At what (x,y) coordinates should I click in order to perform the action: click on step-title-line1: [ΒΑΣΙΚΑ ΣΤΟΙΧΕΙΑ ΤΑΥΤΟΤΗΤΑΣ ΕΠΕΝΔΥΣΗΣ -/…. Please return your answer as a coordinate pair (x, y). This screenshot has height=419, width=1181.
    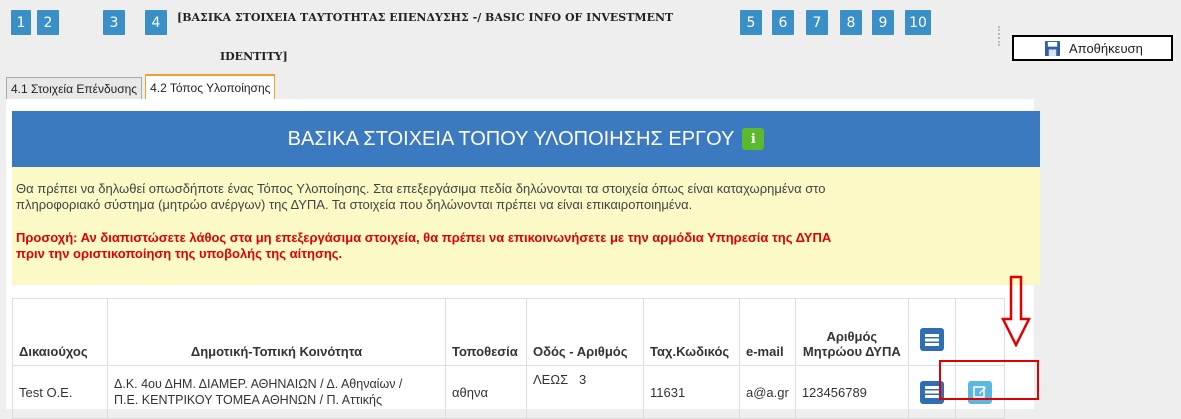
    Looking at the image, I should click on (425, 17).